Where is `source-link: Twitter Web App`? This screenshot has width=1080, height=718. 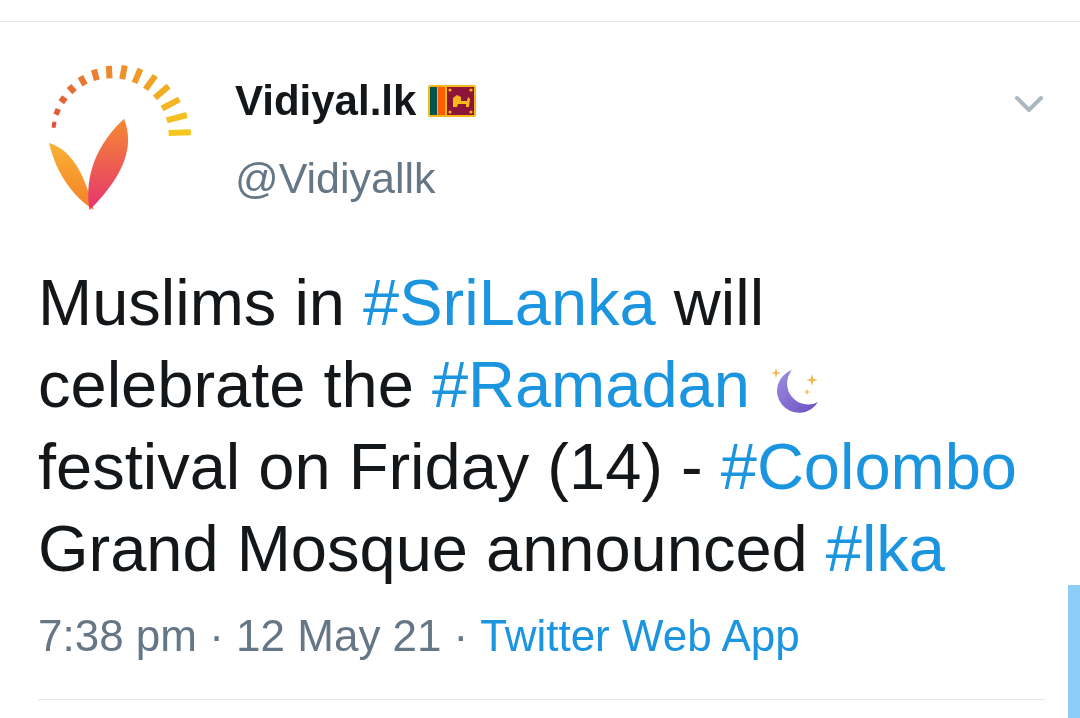 source-link: Twitter Web App is located at coordinates (640, 636).